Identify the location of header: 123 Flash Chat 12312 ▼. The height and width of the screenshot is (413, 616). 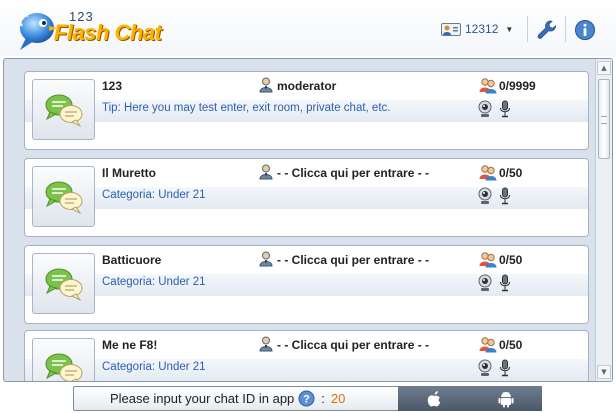
(308, 28).